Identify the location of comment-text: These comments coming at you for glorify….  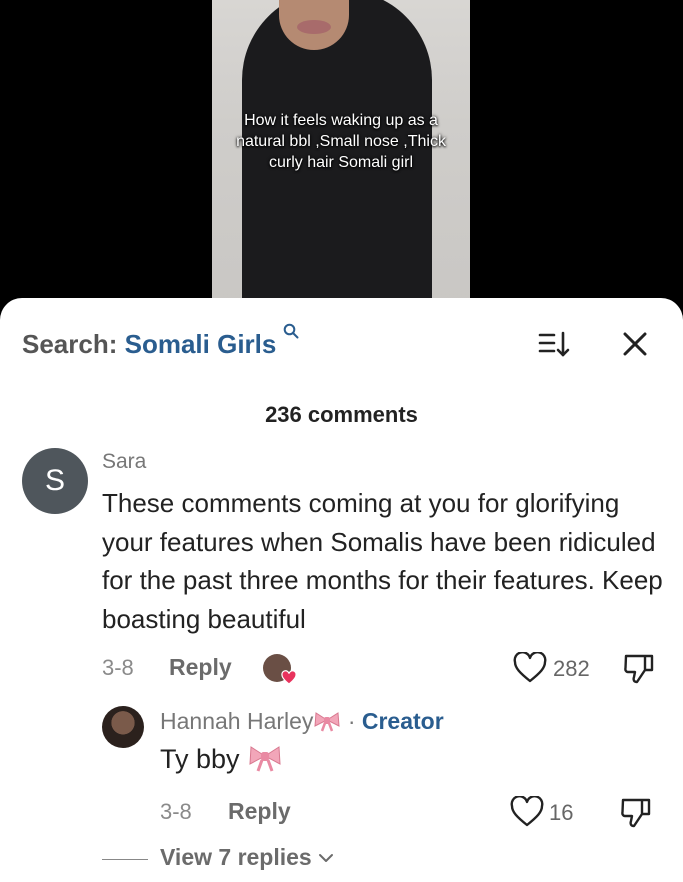
(382, 561).